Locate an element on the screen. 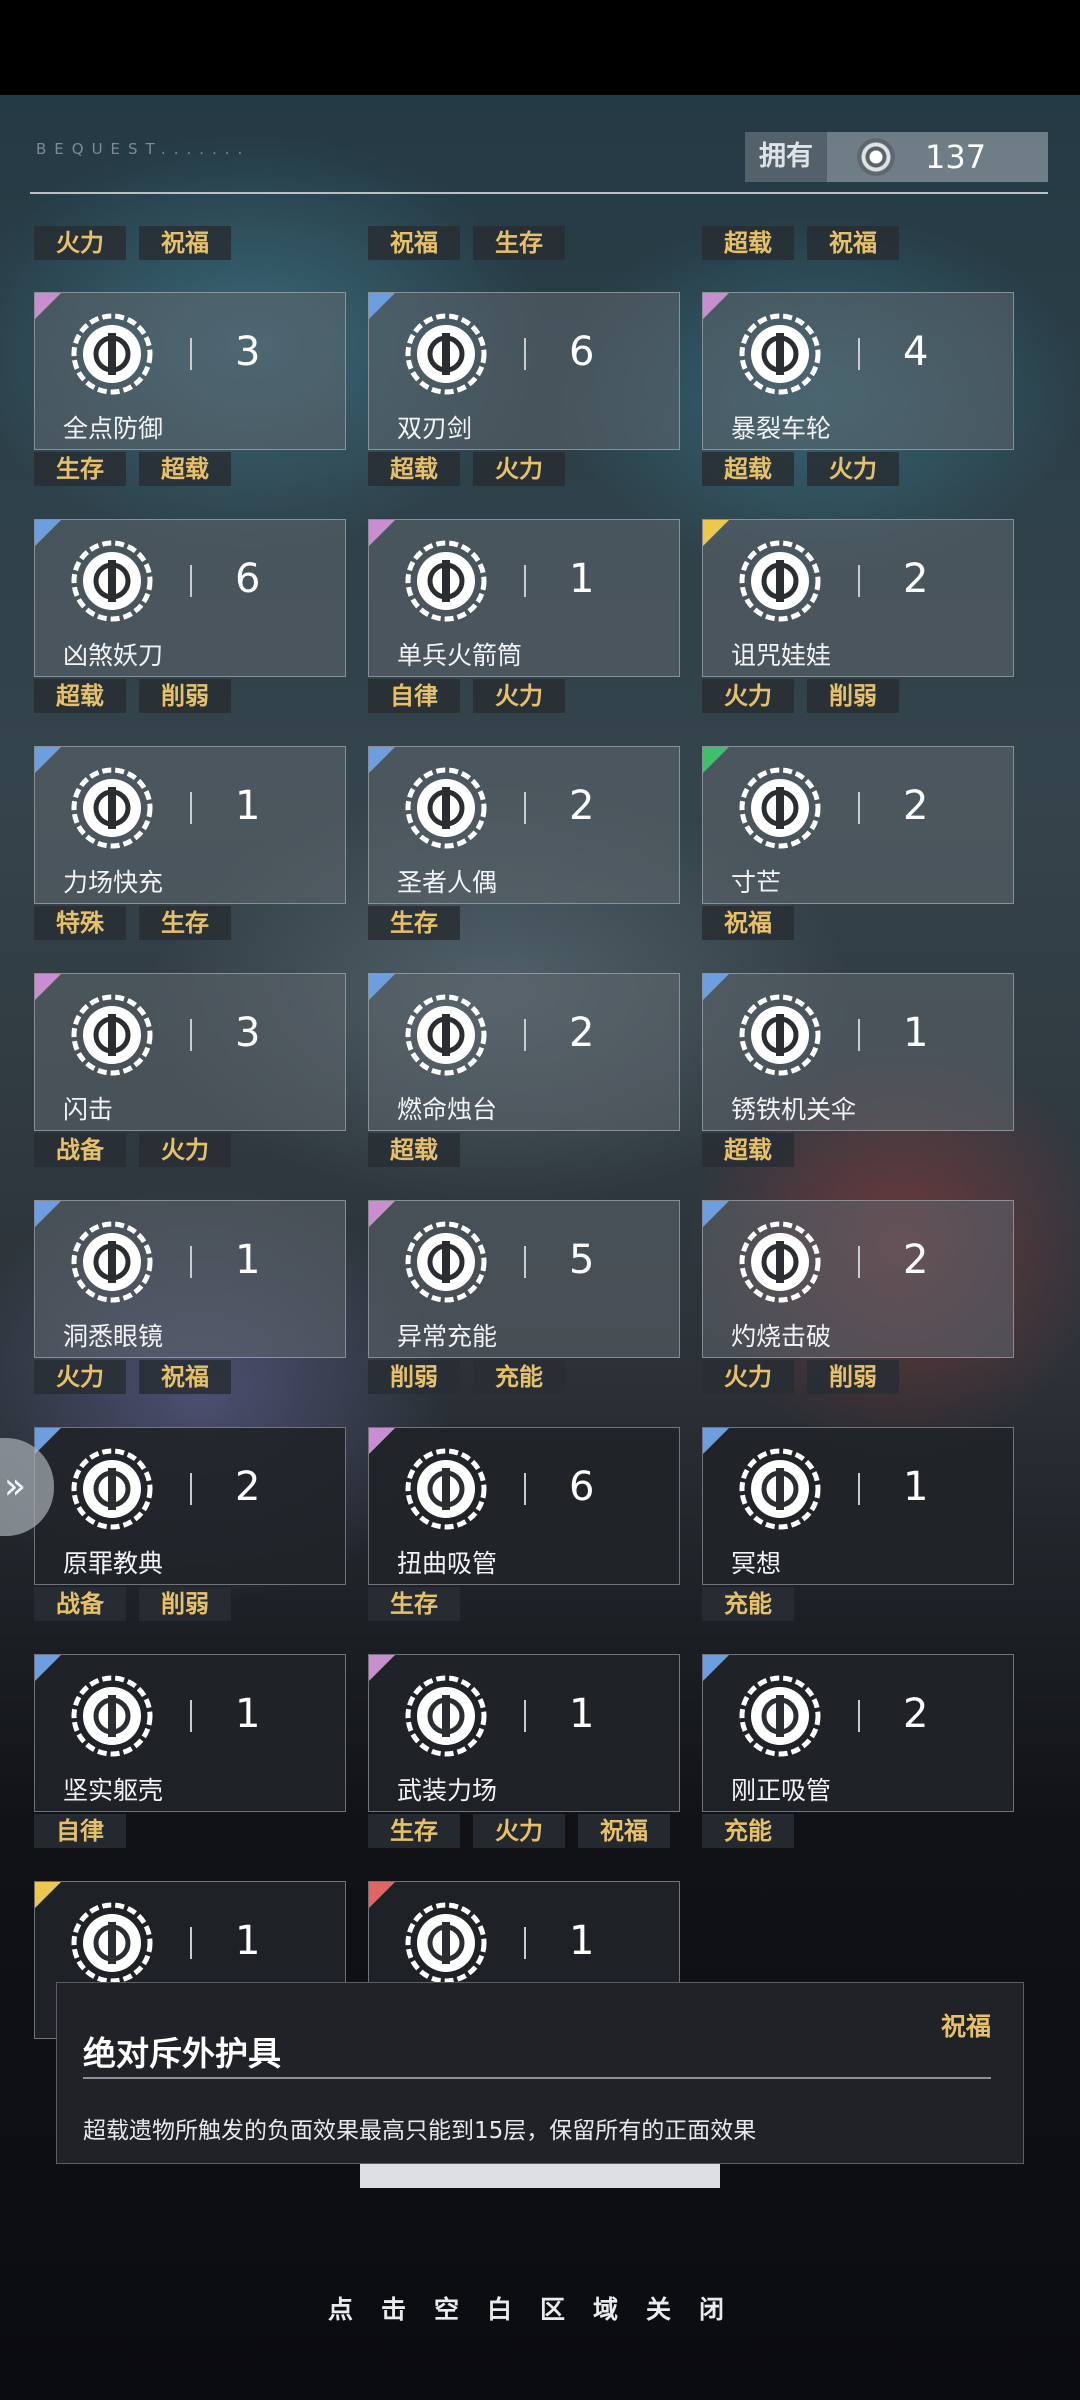 The image size is (1080, 2400). relic-name: 冥想 is located at coordinates (756, 1563).